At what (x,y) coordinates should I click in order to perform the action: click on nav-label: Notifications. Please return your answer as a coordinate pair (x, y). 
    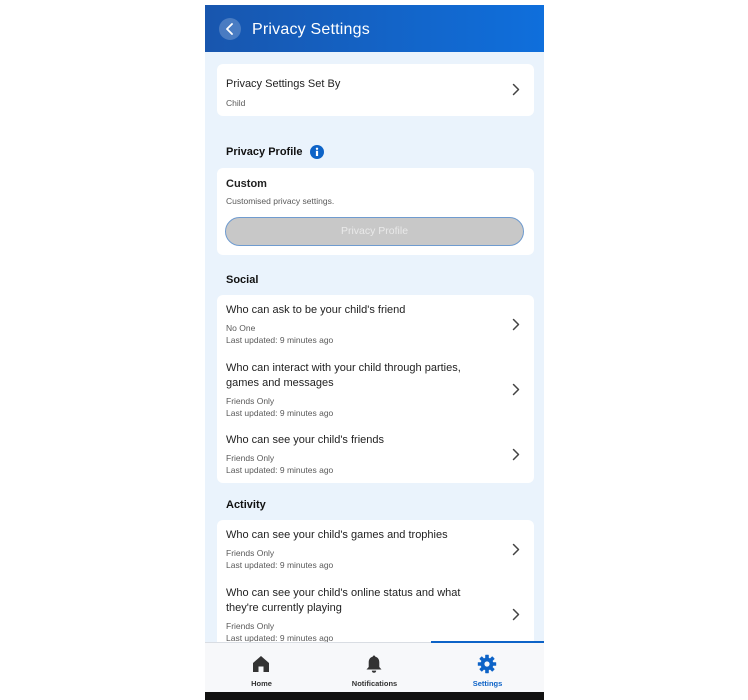
    Looking at the image, I should click on (374, 683).